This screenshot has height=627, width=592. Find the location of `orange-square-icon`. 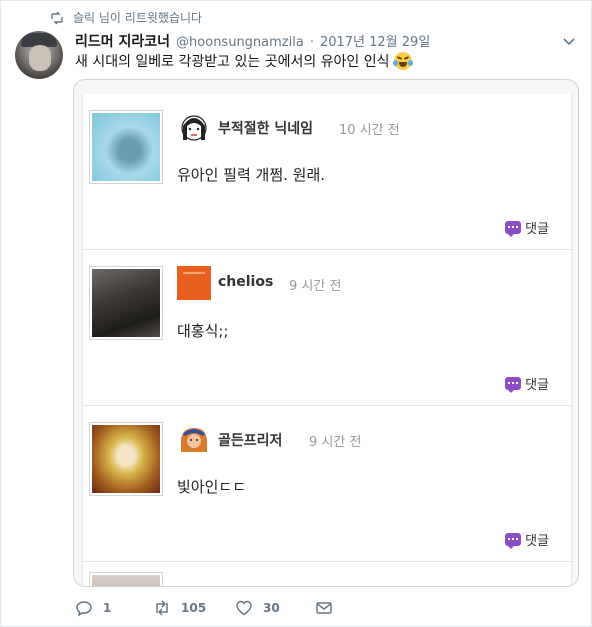

orange-square-icon is located at coordinates (194, 283).